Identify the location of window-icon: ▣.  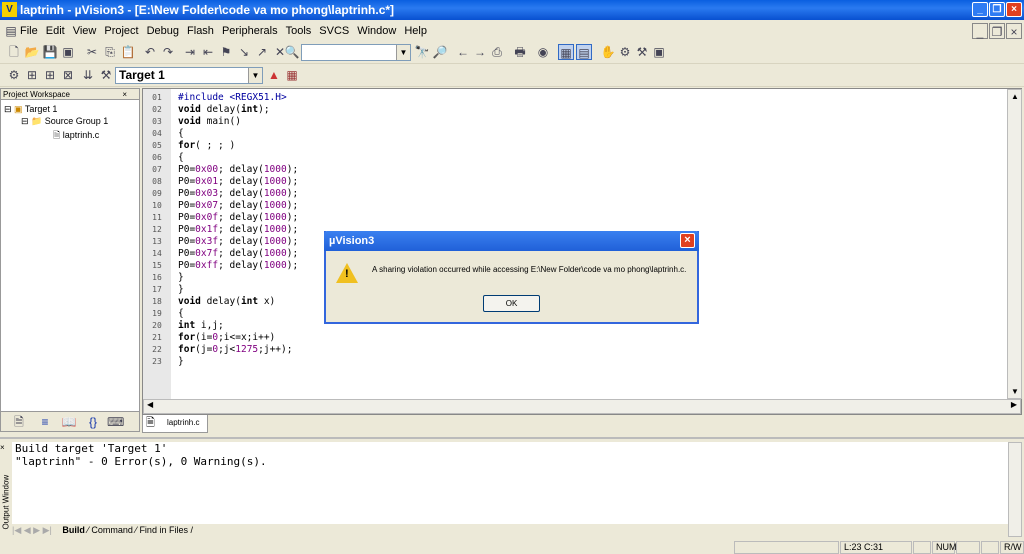
(659, 52).